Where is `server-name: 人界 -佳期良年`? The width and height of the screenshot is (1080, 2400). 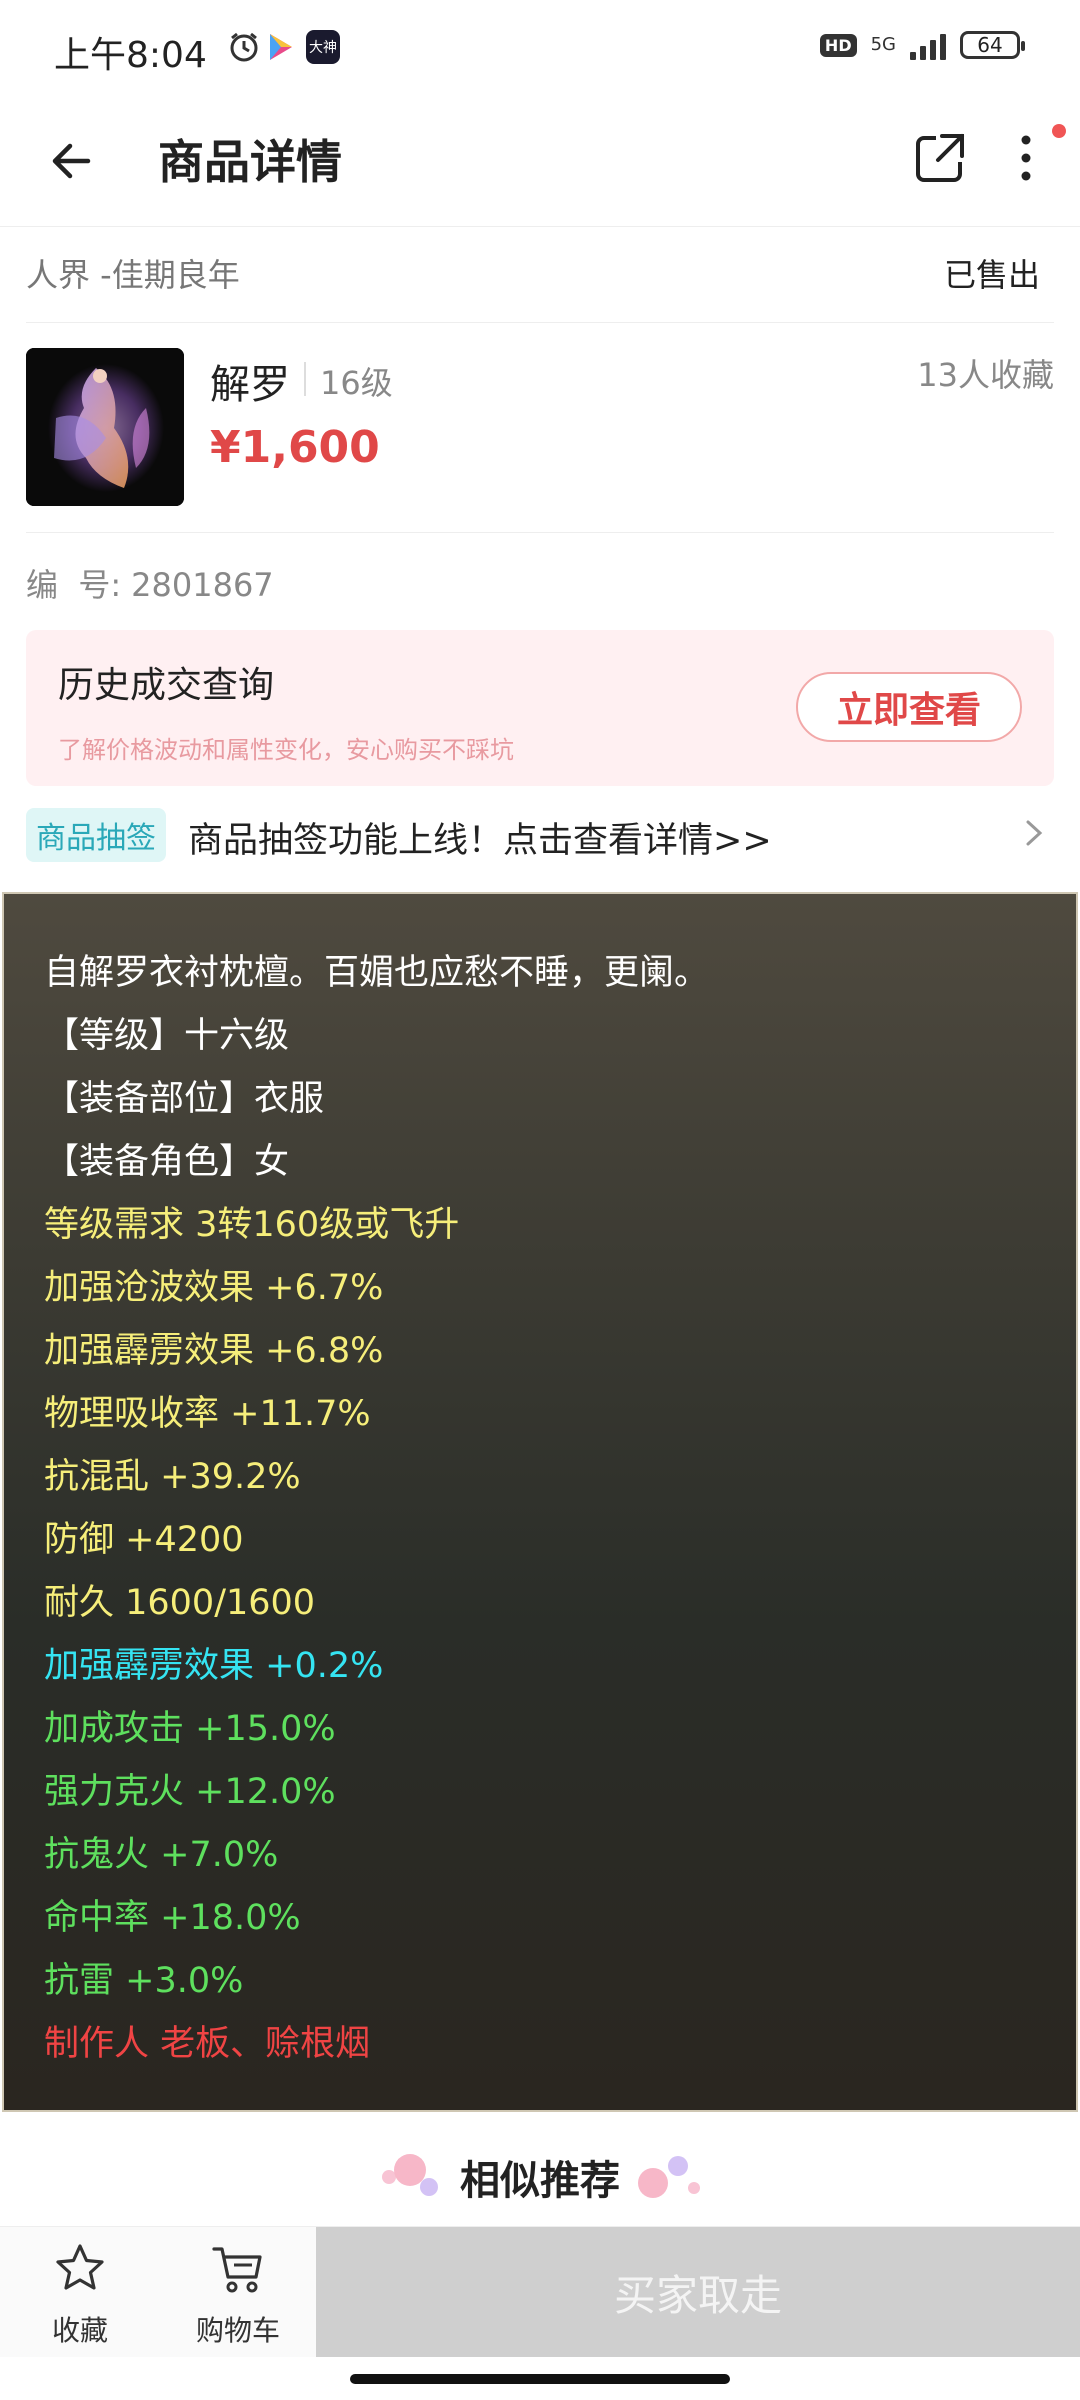
server-name: 人界 -佳期良年 is located at coordinates (133, 275).